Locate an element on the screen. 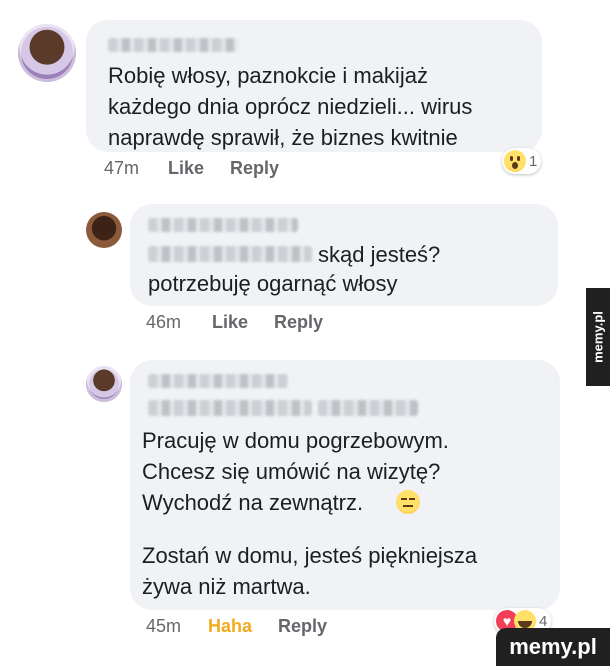  comment-bubble: skąd jesteś? potrzebuję ogarnąć włosy is located at coordinates (344, 255).